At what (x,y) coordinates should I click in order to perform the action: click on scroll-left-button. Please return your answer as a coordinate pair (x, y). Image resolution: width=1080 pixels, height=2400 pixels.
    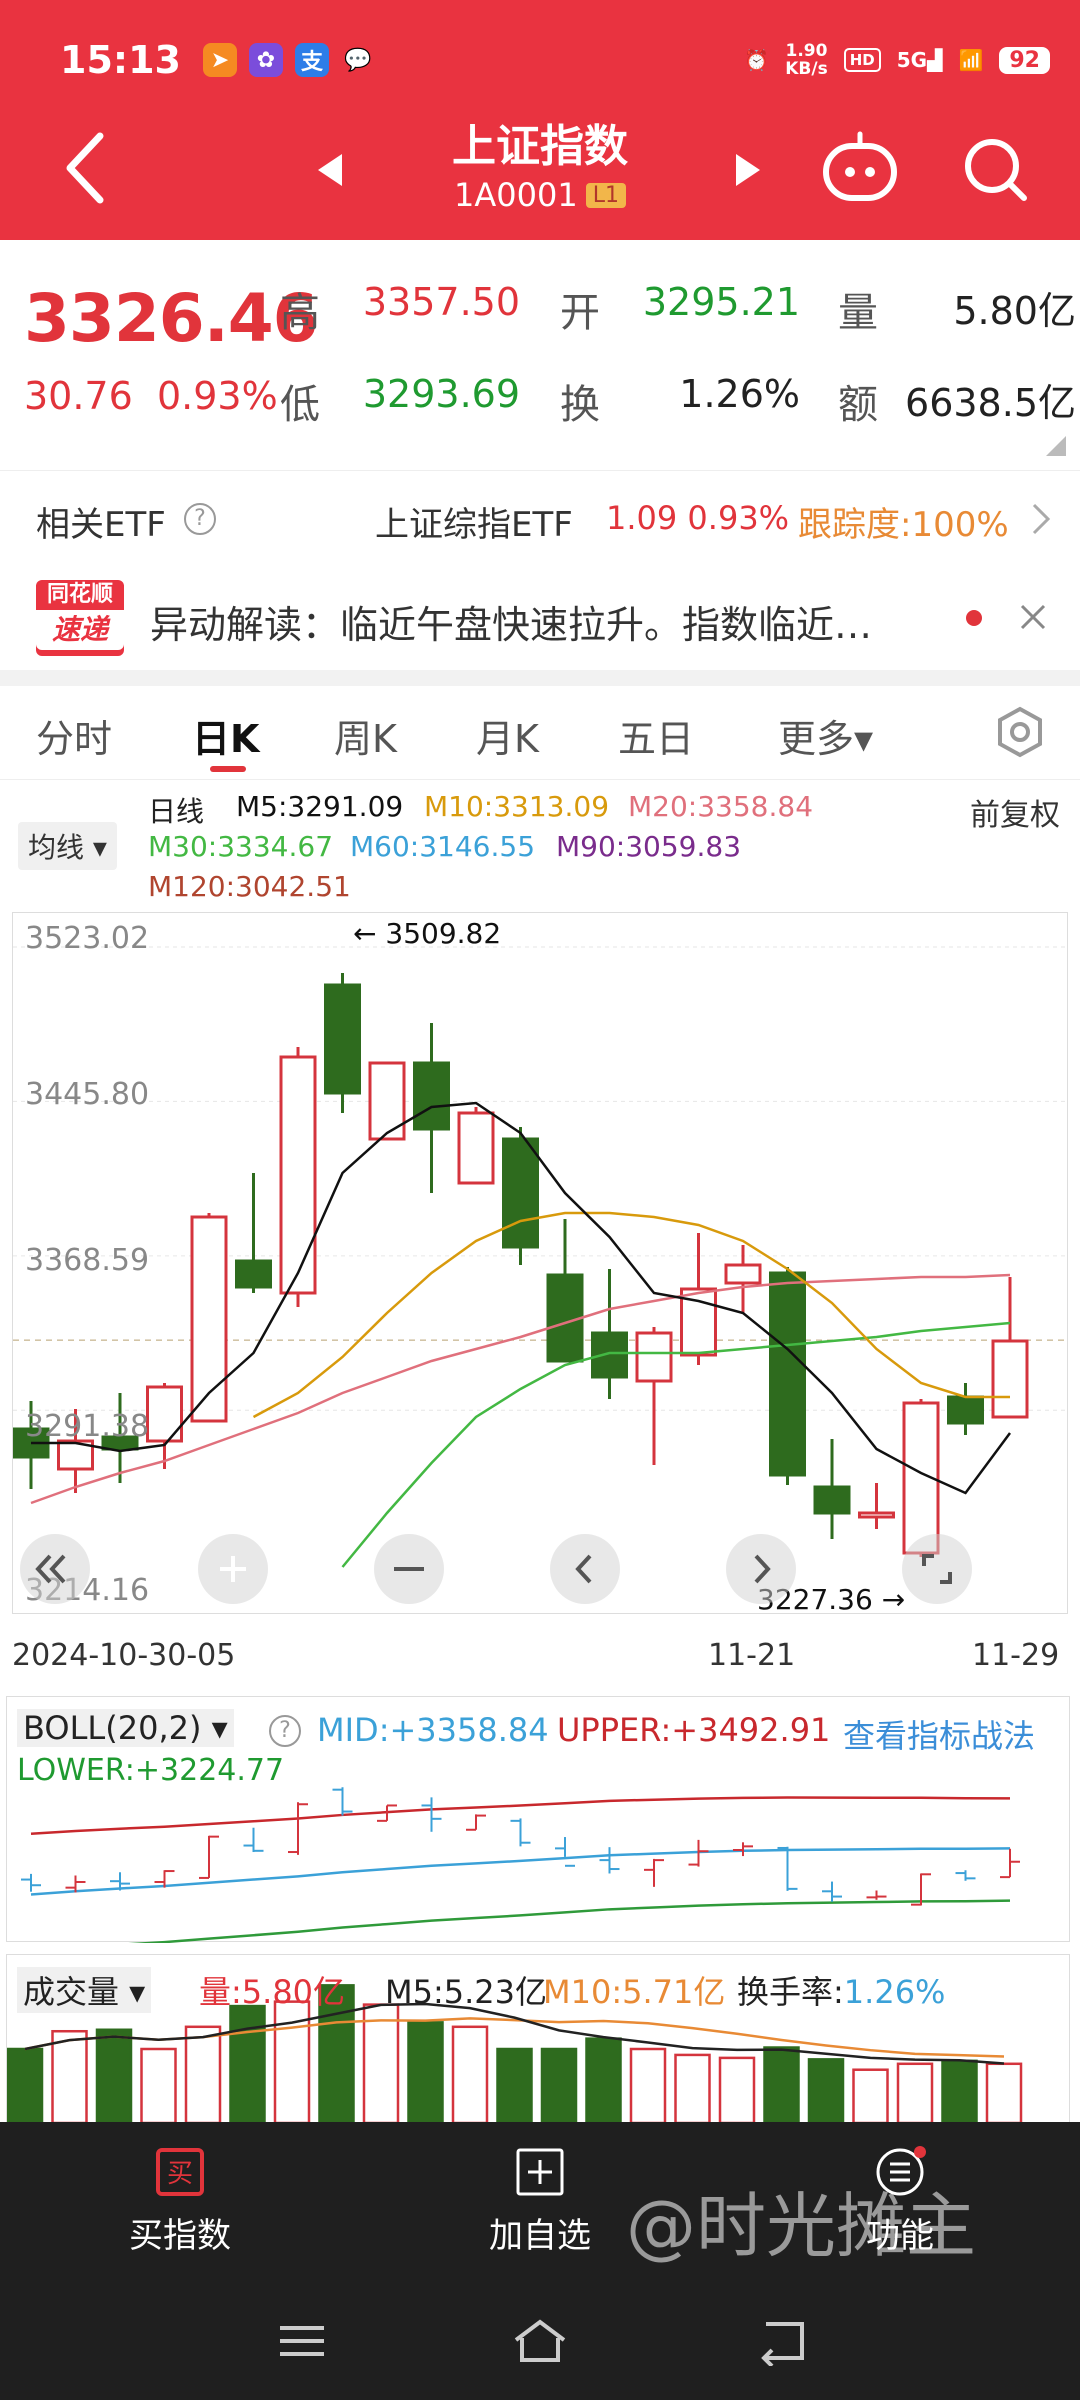
    Looking at the image, I should click on (585, 1569).